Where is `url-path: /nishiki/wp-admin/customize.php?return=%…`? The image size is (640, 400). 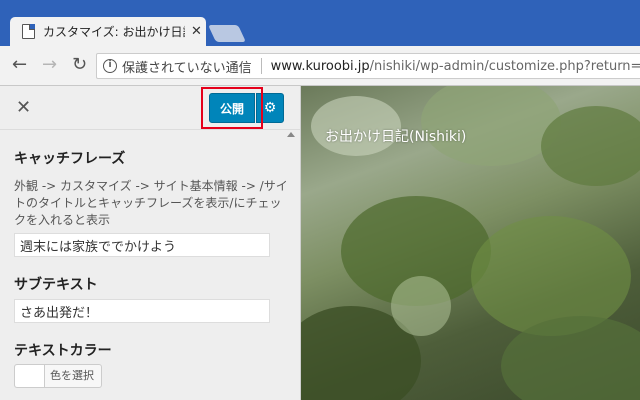 url-path: /nishiki/wp-admin/customize.php?return=%… is located at coordinates (504, 66).